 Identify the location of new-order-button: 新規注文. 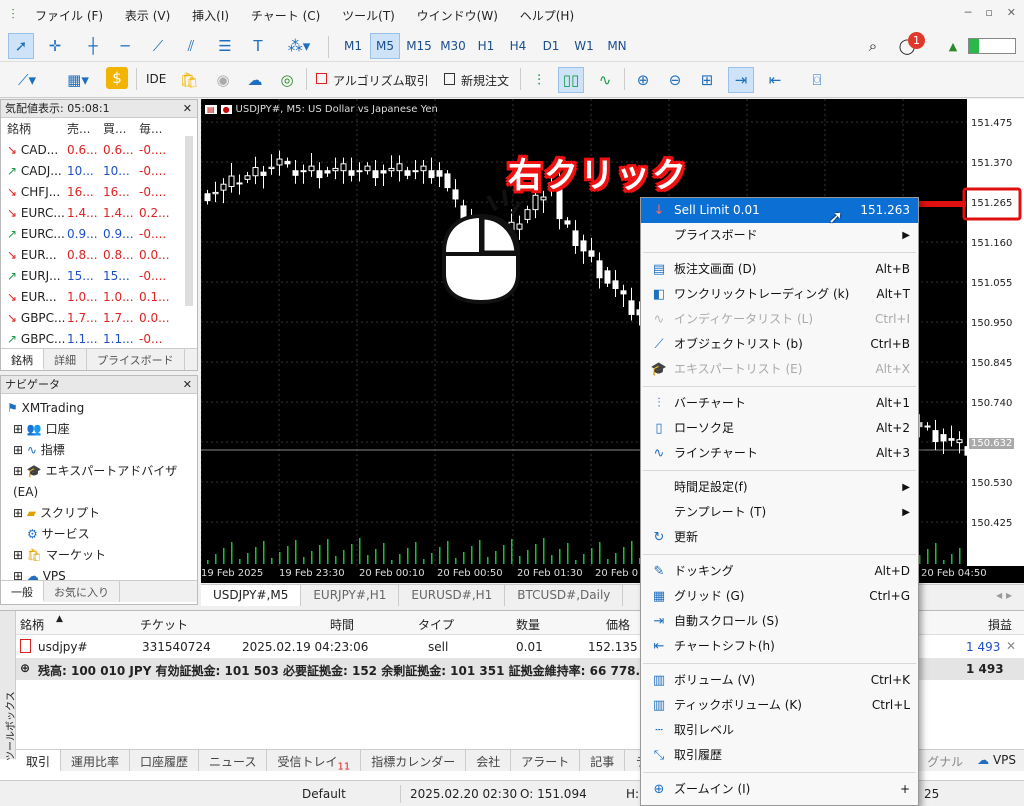
(485, 80).